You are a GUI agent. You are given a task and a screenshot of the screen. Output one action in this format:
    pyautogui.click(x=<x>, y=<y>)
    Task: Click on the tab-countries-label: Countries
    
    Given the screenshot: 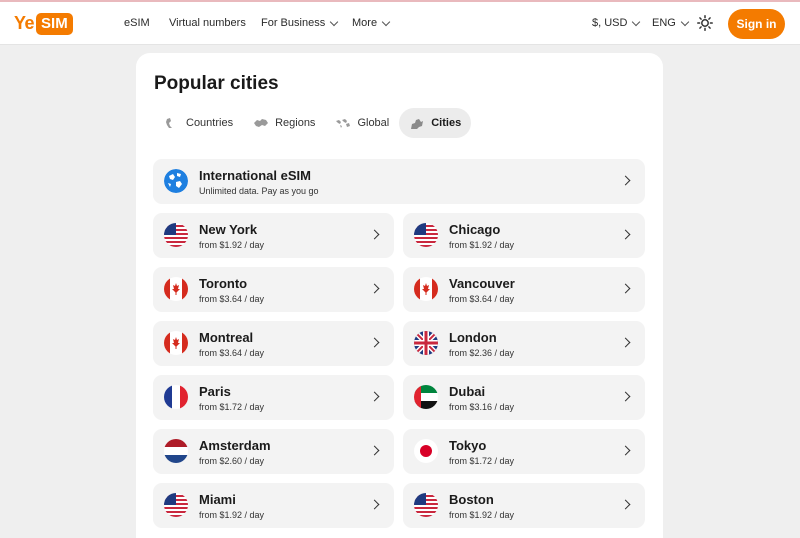 What is the action you would take?
    pyautogui.click(x=210, y=123)
    